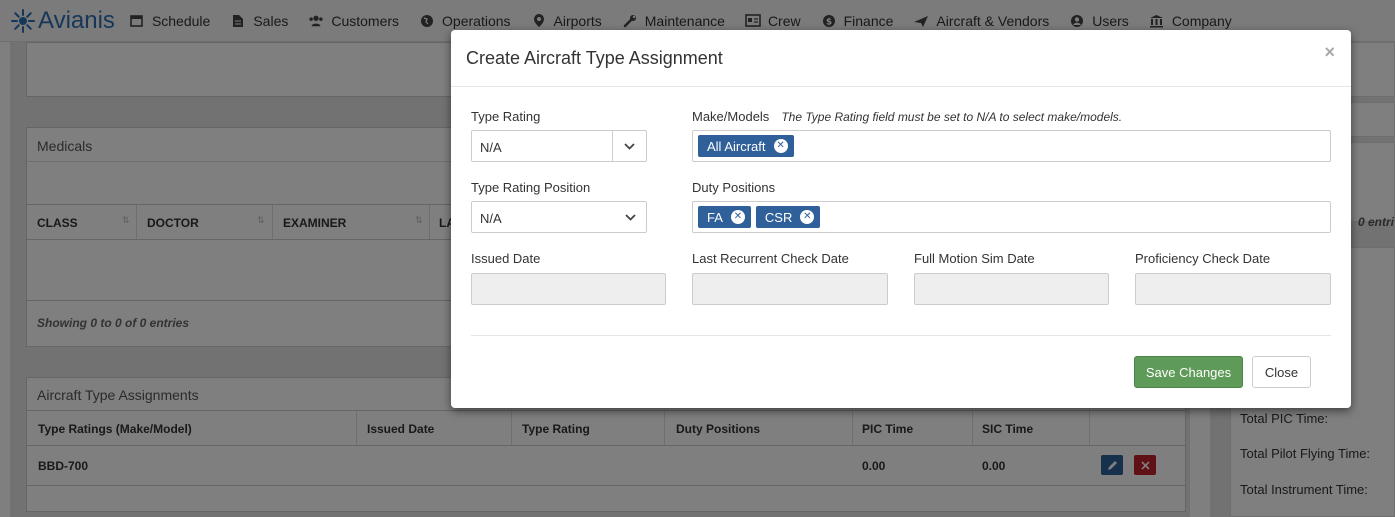  Describe the element at coordinates (1188, 372) in the screenshot. I see `save-changes-button: Save Changes` at that location.